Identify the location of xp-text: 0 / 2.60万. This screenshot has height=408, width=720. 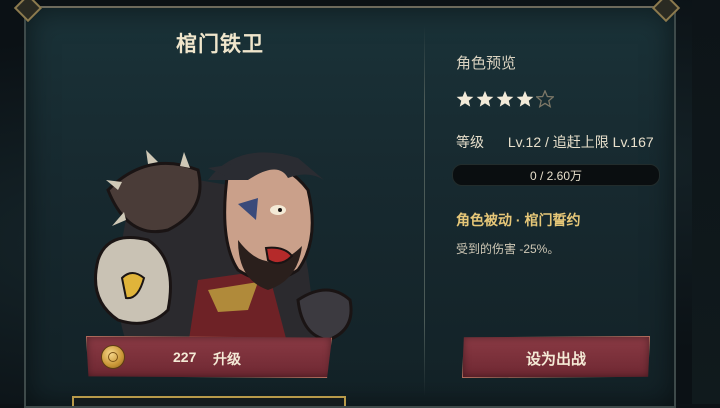
(556, 176).